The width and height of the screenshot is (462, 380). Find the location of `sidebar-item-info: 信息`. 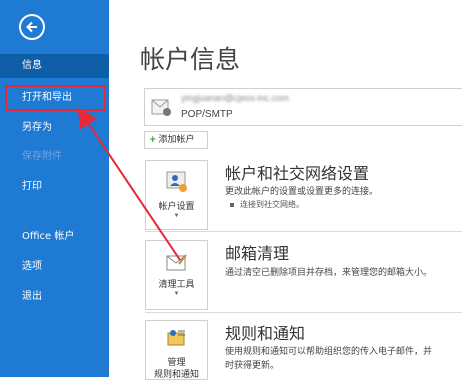

sidebar-item-info: 信息 is located at coordinates (54, 66).